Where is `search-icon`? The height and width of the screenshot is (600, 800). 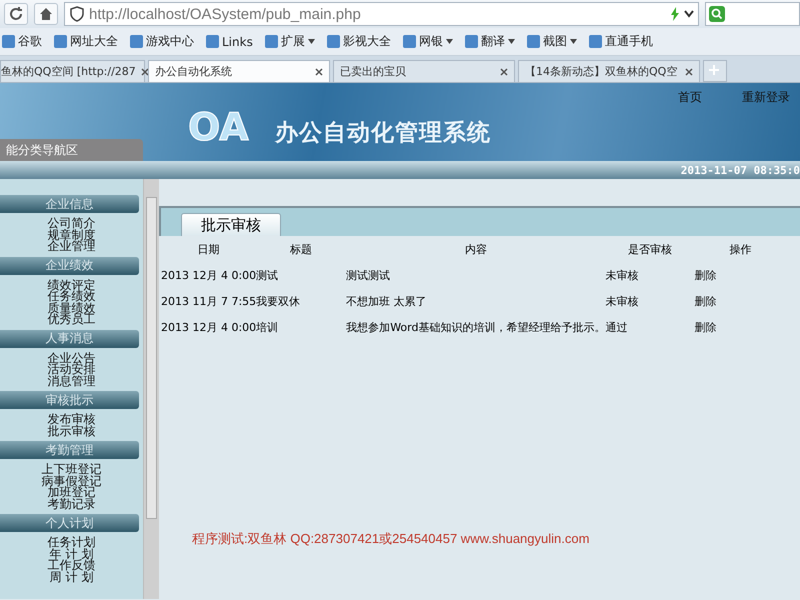 search-icon is located at coordinates (717, 14).